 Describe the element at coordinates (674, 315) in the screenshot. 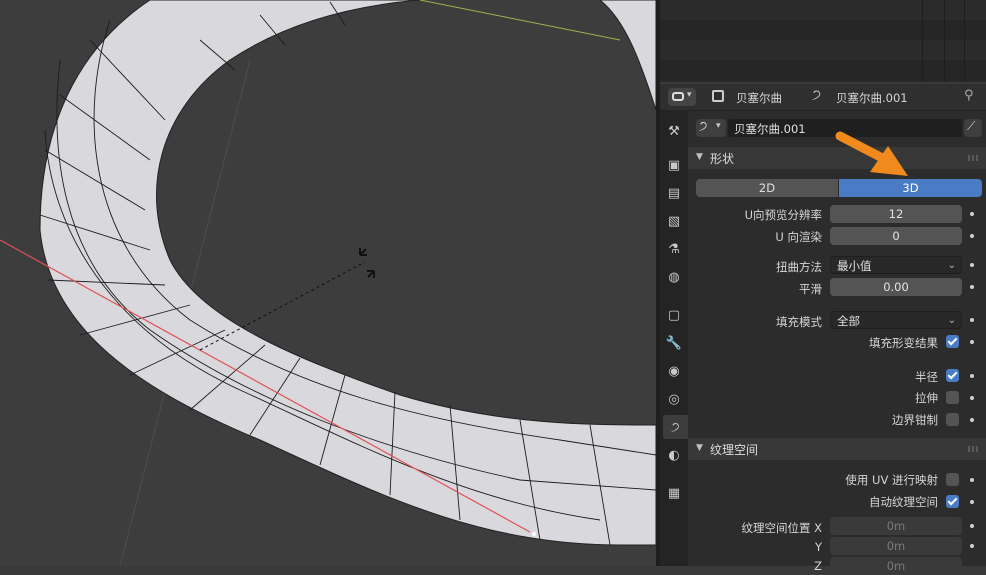

I see `object-icon: ▢` at that location.